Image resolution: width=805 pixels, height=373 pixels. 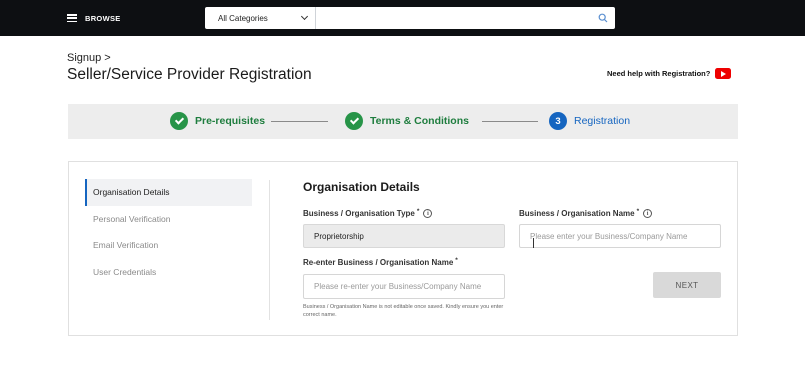 I want to click on help-text: Need help with Registration?, so click(x=659, y=73).